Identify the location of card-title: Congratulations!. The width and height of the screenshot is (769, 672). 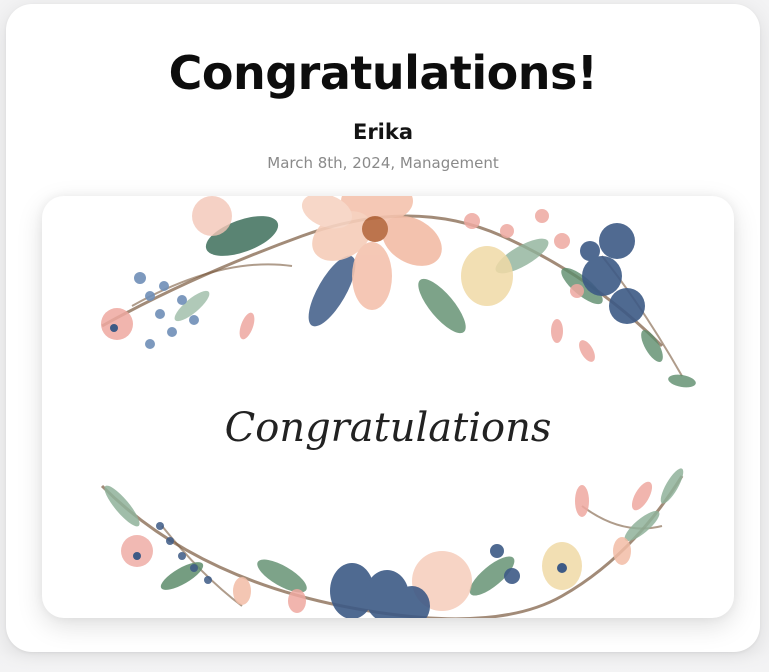
(383, 73).